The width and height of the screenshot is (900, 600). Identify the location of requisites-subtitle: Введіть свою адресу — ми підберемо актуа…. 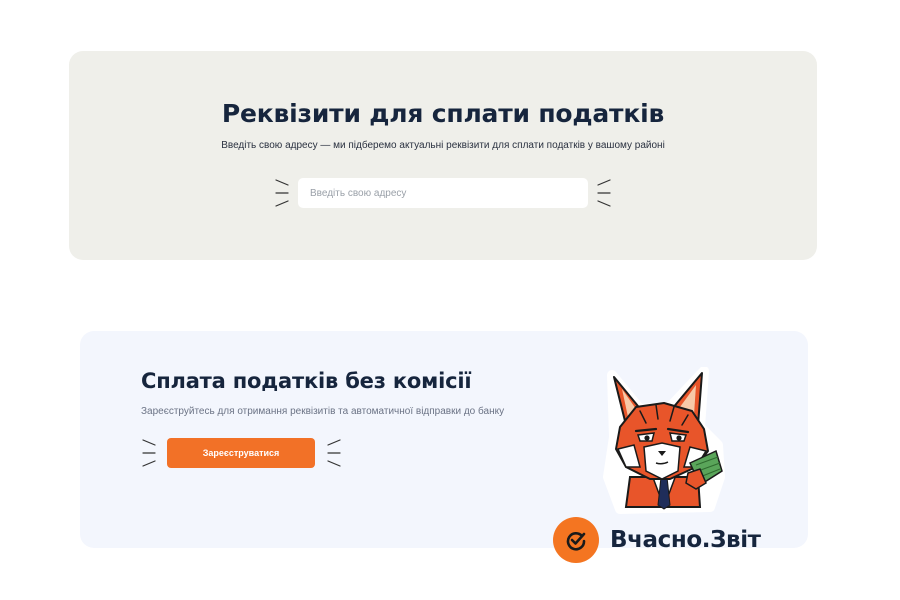
(443, 145).